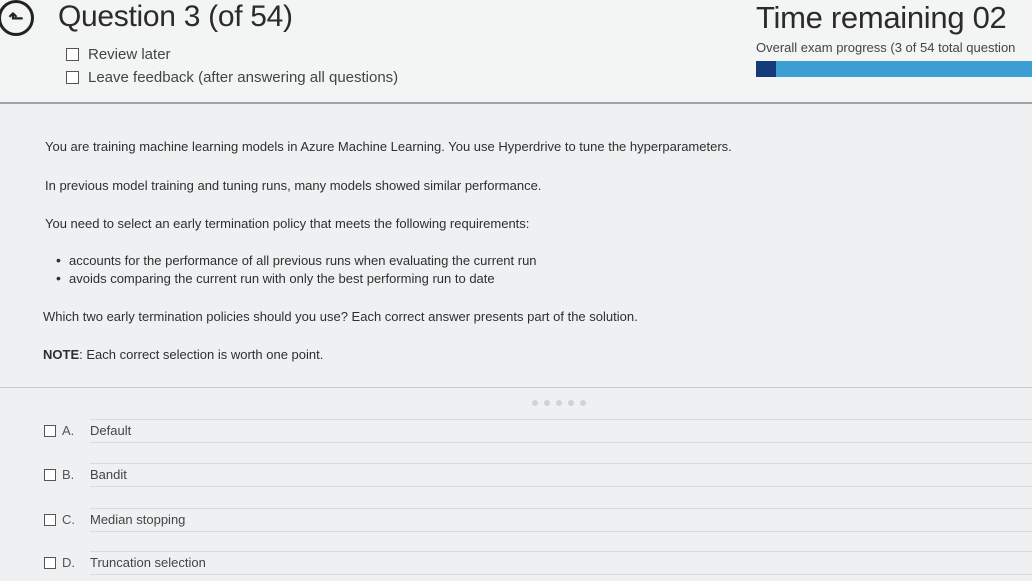  What do you see at coordinates (87, 430) in the screenshot?
I see `answer-option-a: A. Default` at bounding box center [87, 430].